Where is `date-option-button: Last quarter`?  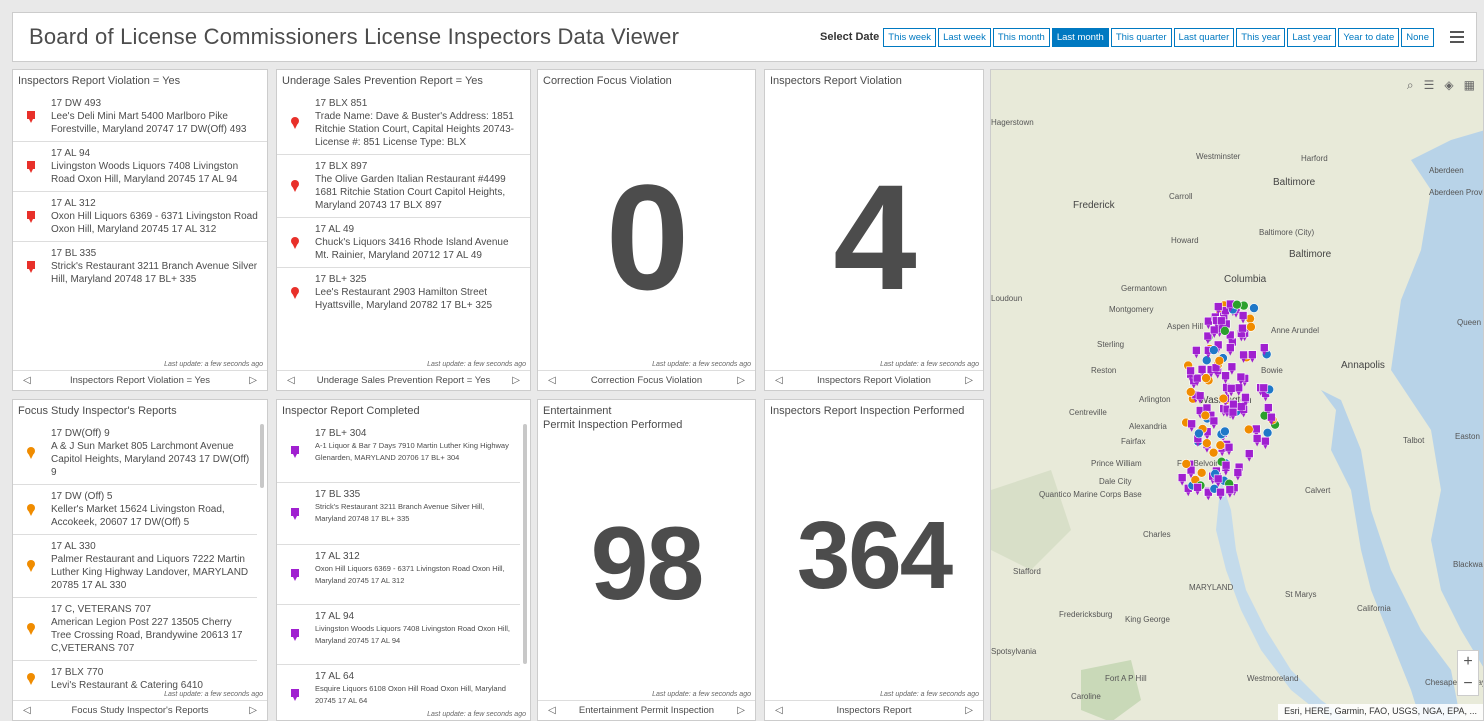 date-option-button: Last quarter is located at coordinates (1204, 37).